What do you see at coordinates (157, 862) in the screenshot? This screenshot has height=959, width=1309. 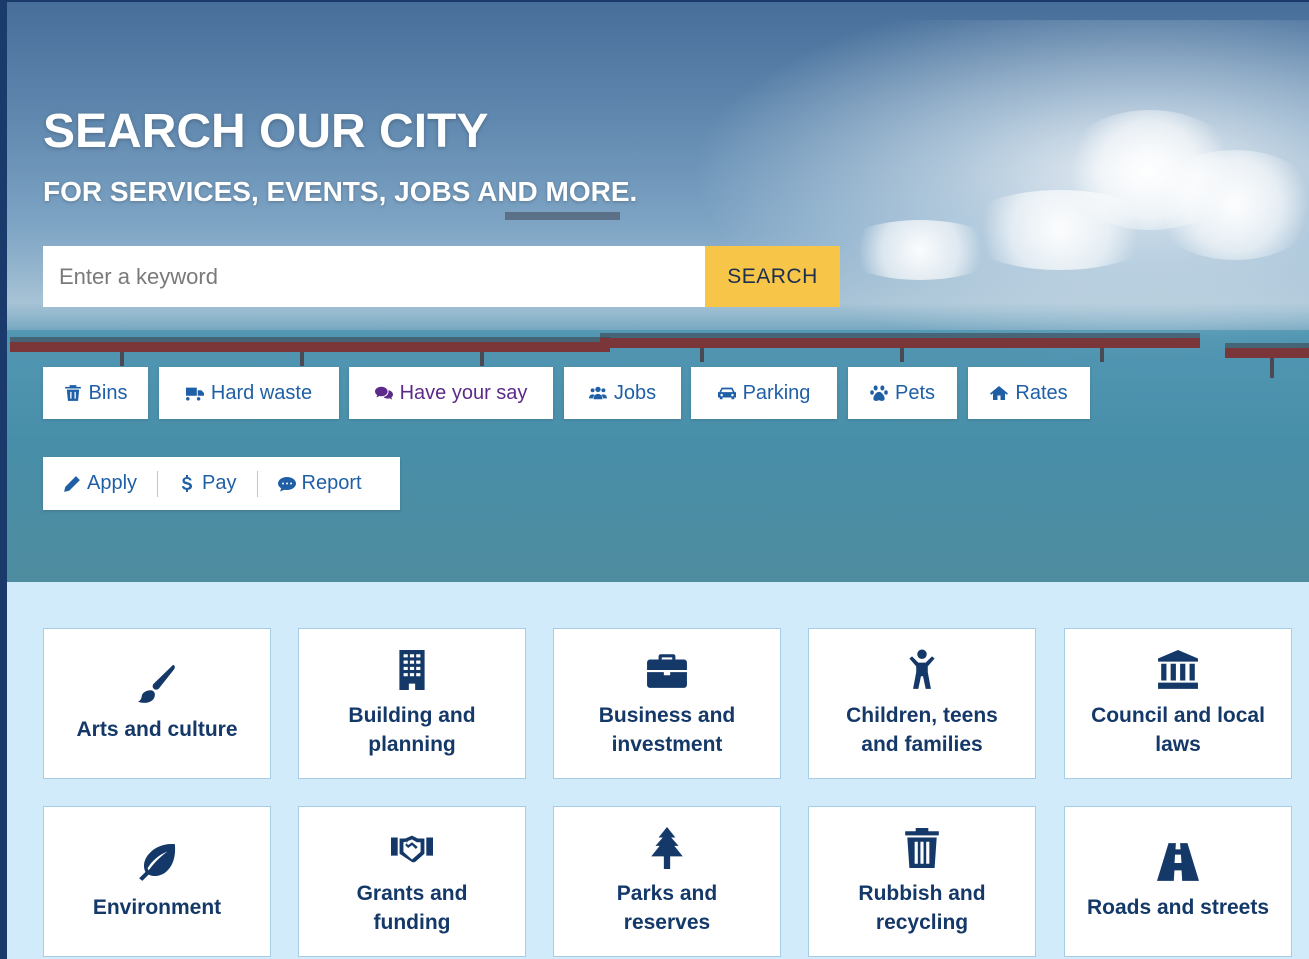 I see `leaf-icon` at bounding box center [157, 862].